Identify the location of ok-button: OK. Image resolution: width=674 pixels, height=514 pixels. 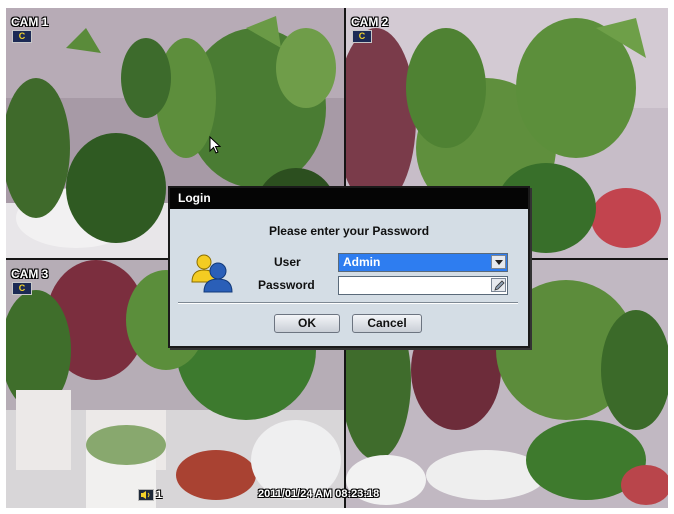
(307, 323).